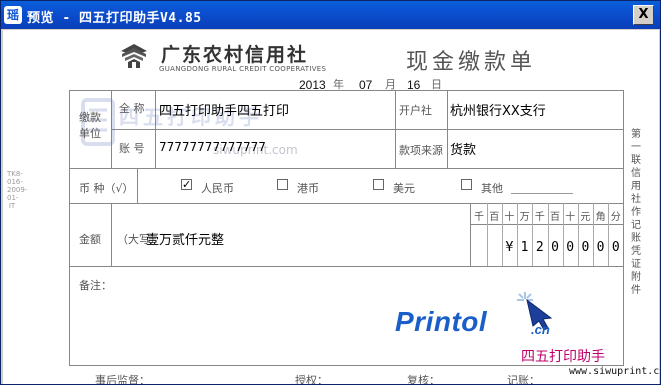  Describe the element at coordinates (395, 129) in the screenshot. I see `rule-bank-left` at that location.